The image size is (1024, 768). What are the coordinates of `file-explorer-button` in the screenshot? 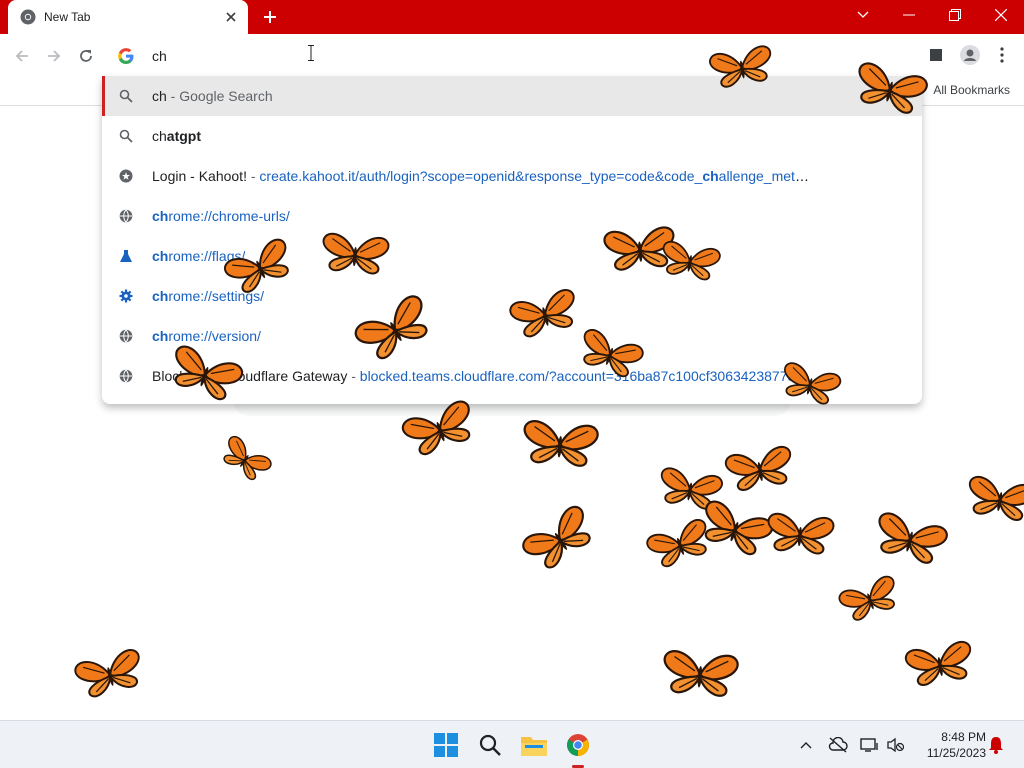 It's located at (534, 745).